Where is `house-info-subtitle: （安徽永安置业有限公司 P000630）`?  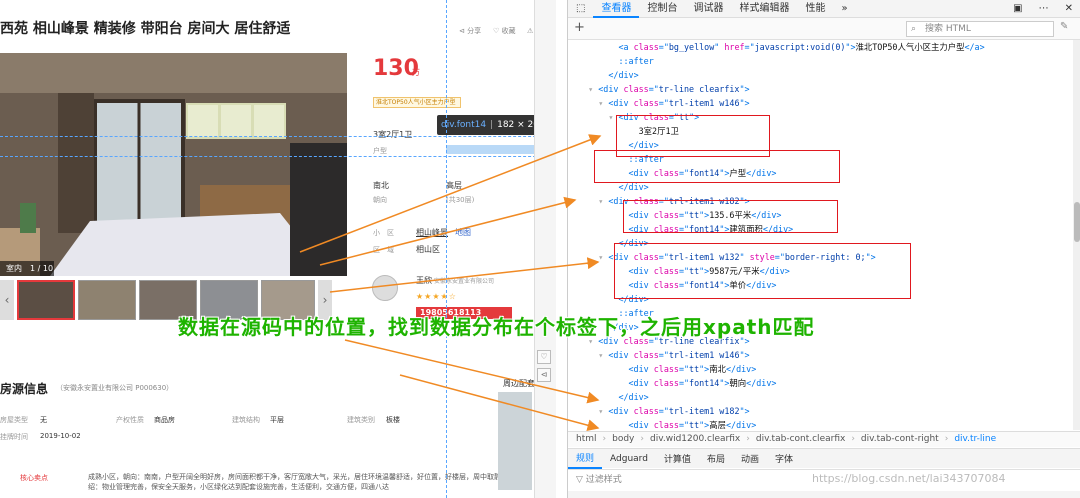
house-info-subtitle: （安徽永安置业有限公司 P000630） is located at coordinates (115, 388).